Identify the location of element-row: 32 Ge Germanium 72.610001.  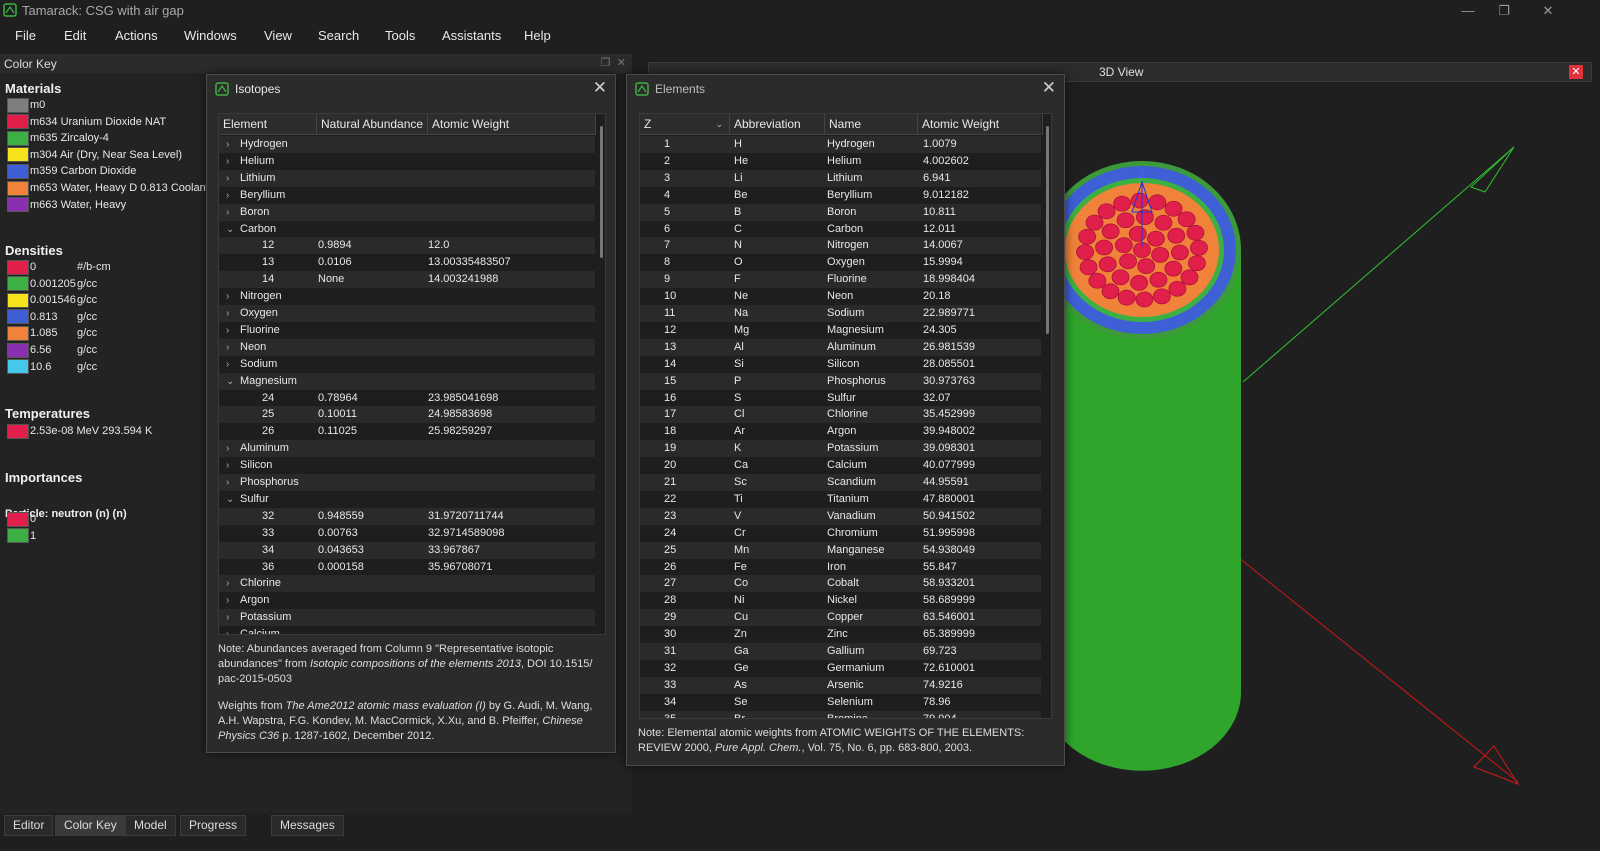
(840, 668).